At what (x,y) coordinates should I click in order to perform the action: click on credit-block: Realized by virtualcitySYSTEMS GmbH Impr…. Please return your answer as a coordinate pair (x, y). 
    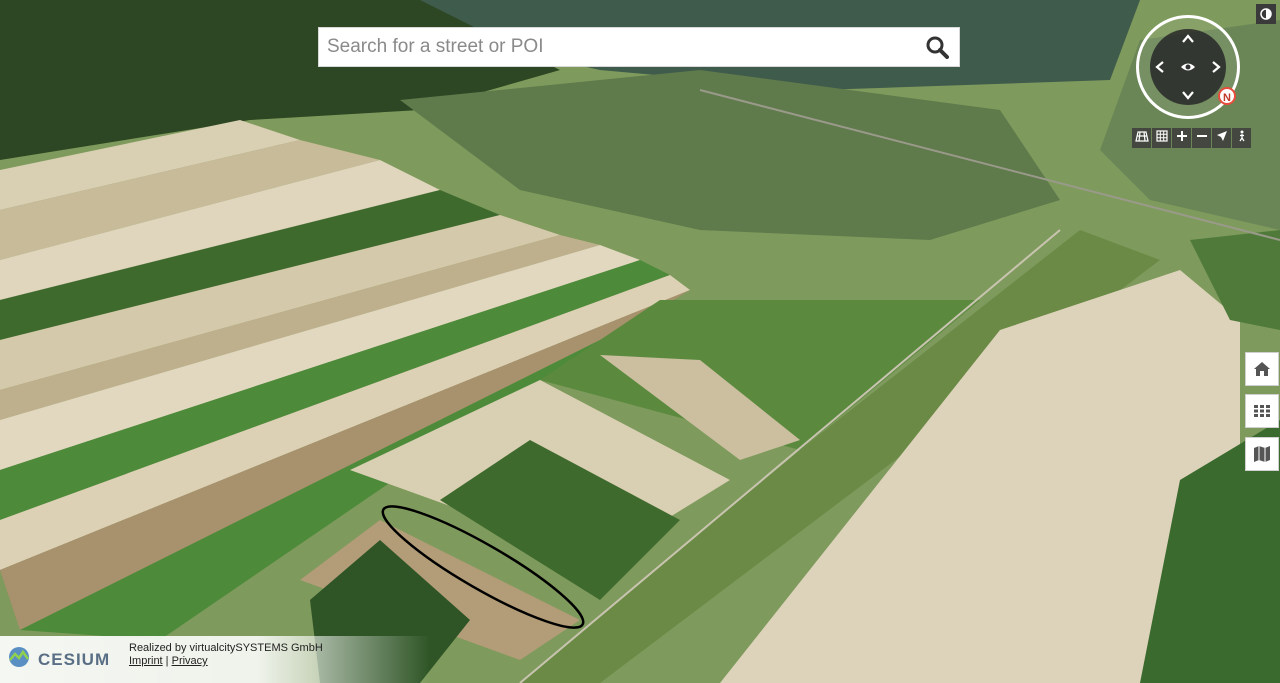
    Looking at the image, I should click on (226, 655).